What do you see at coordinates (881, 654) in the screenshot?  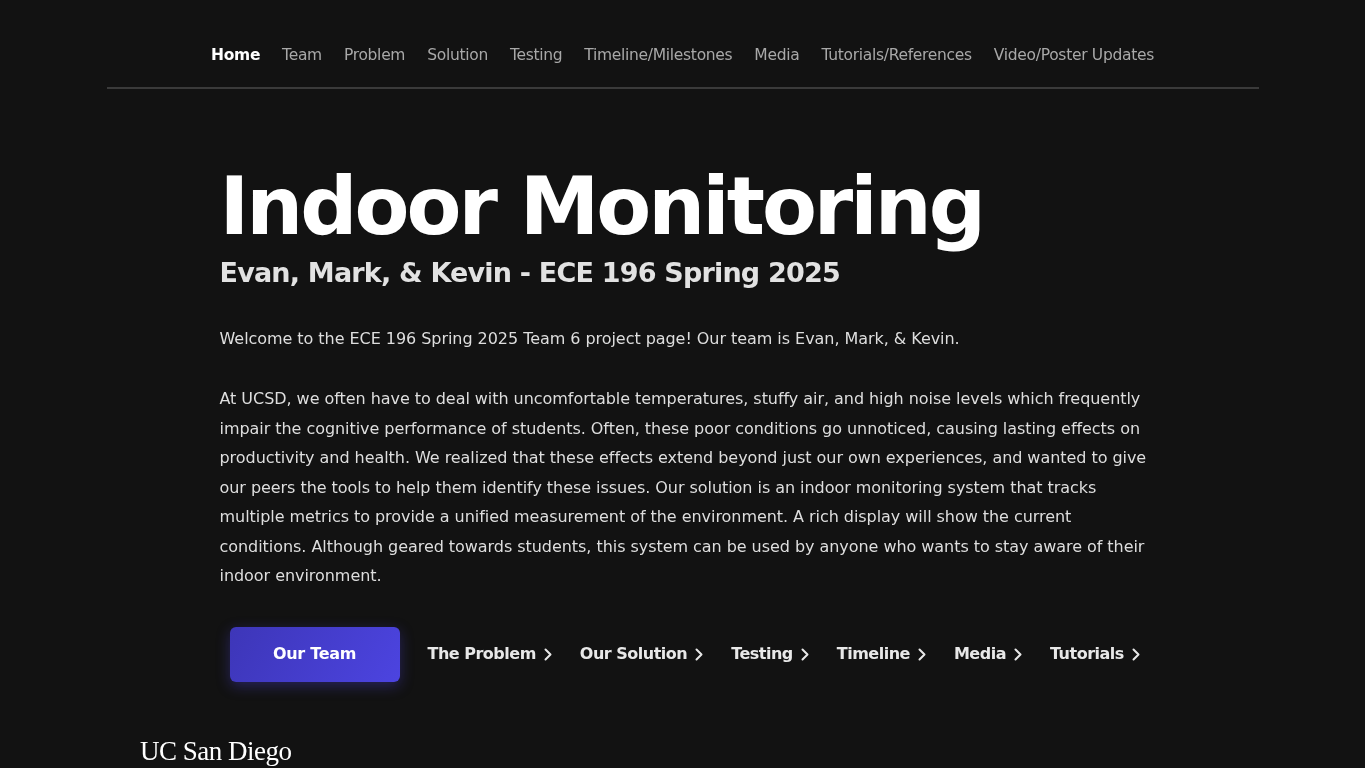 I see `section-link: Timeline` at bounding box center [881, 654].